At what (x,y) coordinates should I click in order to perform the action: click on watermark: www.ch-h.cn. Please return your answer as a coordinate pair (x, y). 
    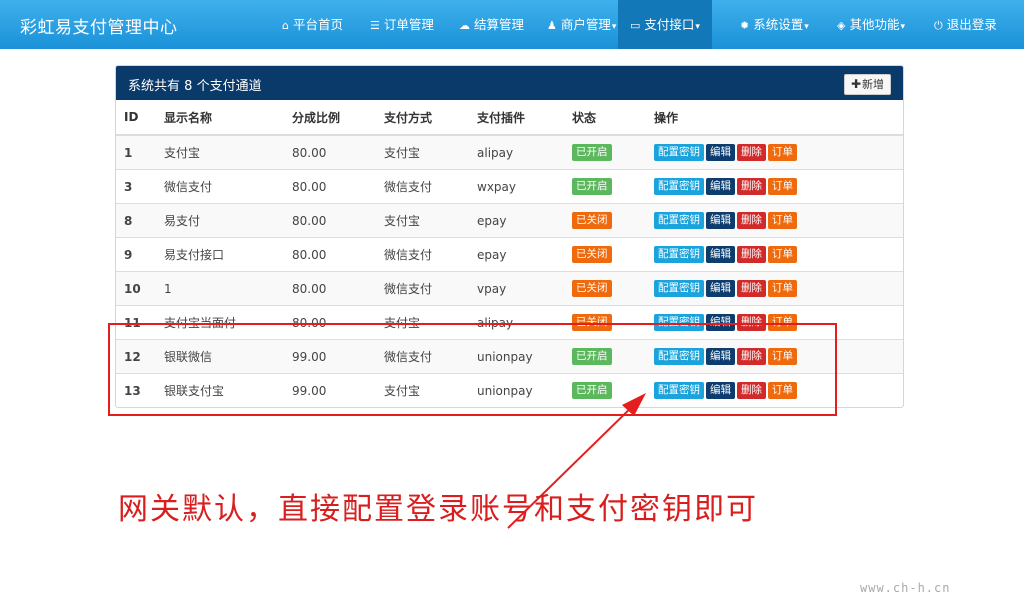
    Looking at the image, I should click on (905, 588).